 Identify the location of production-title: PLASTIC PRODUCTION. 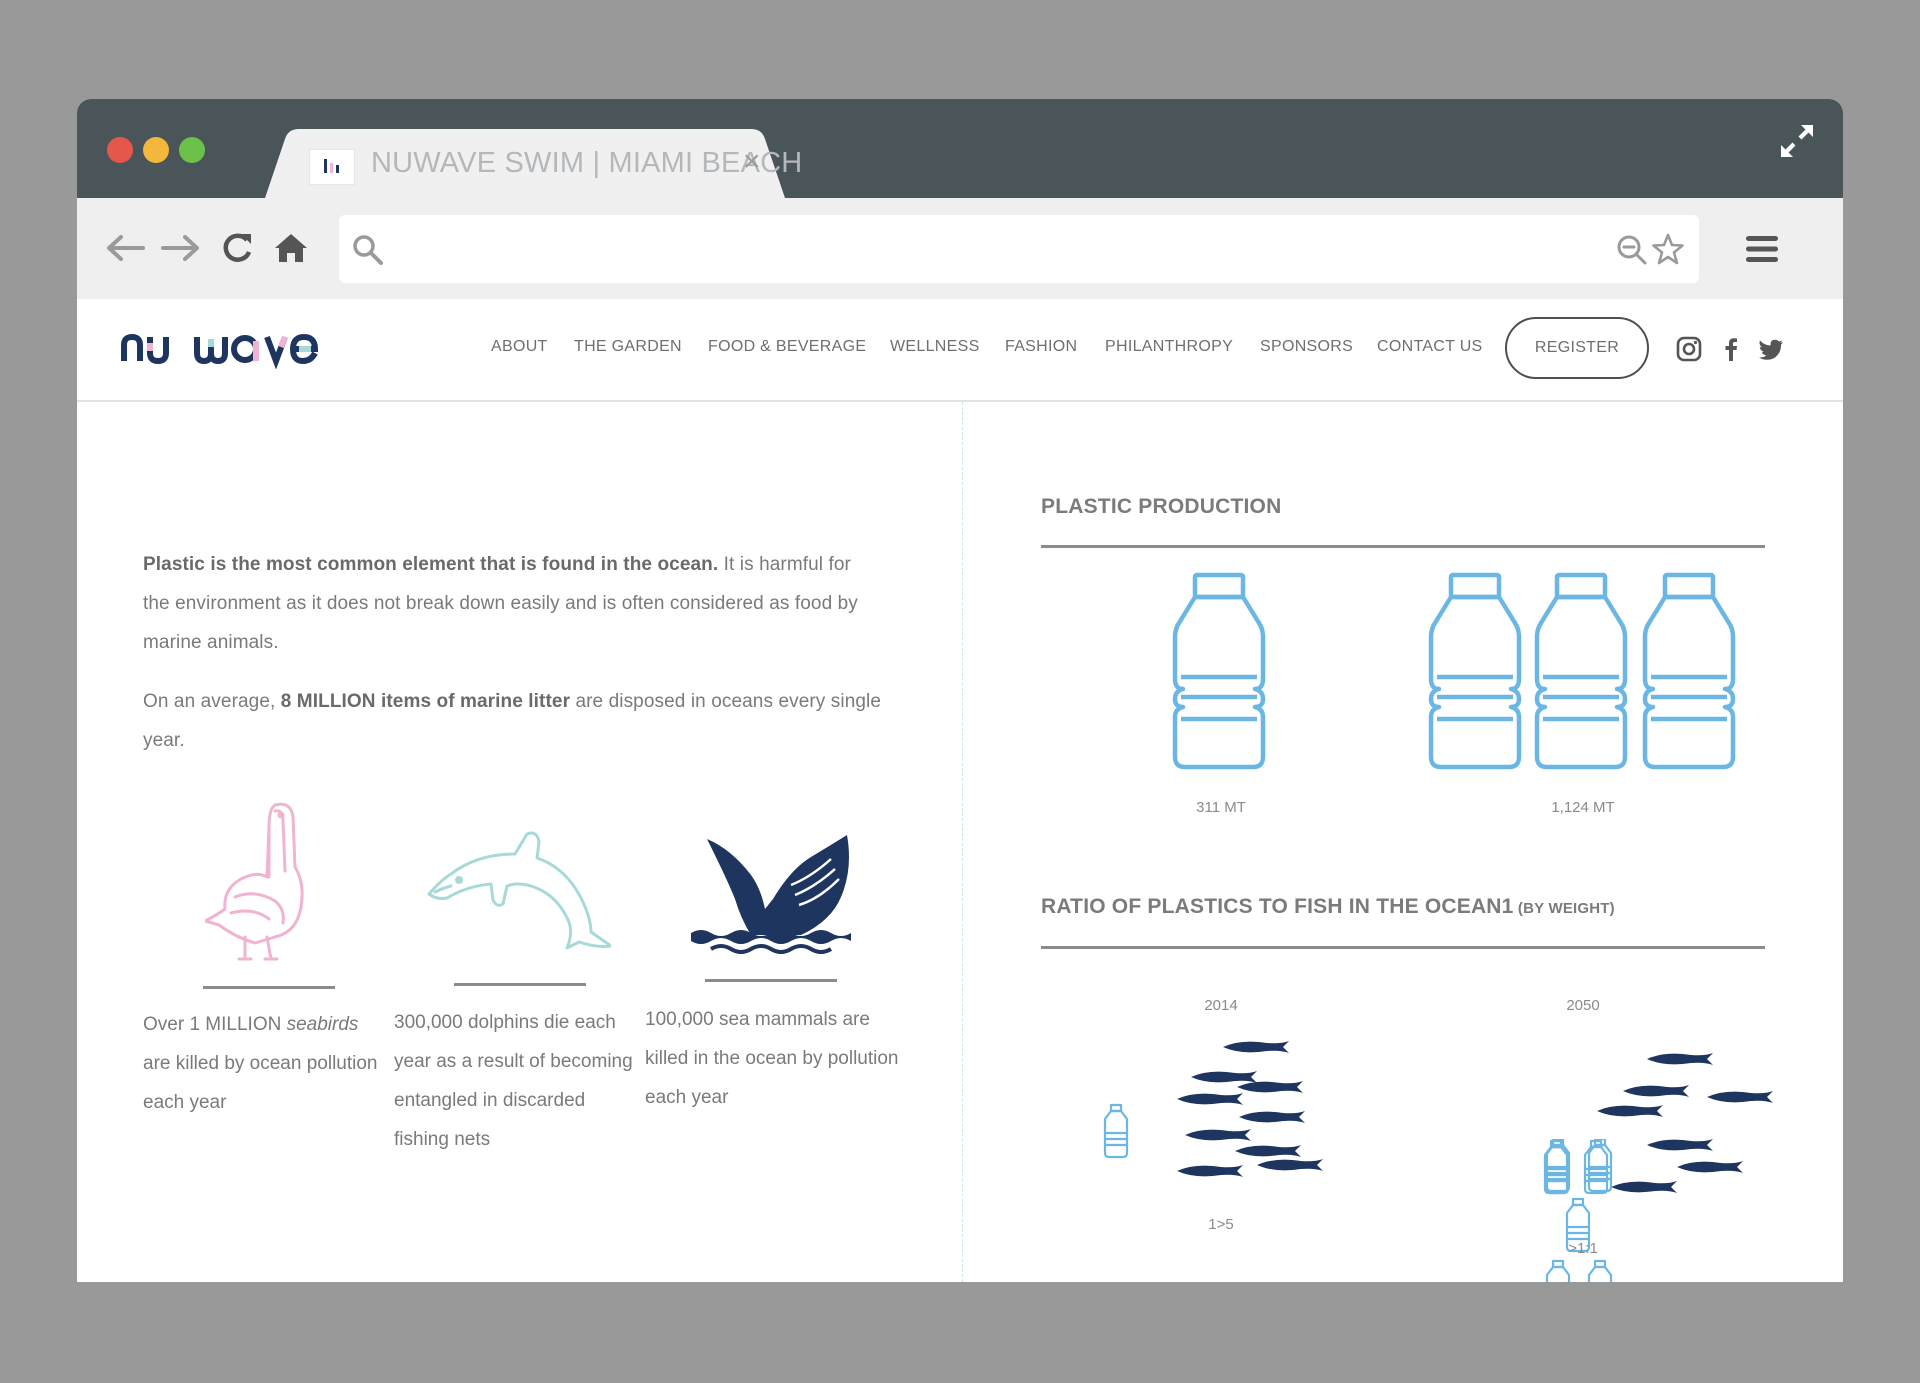
(1161, 506).